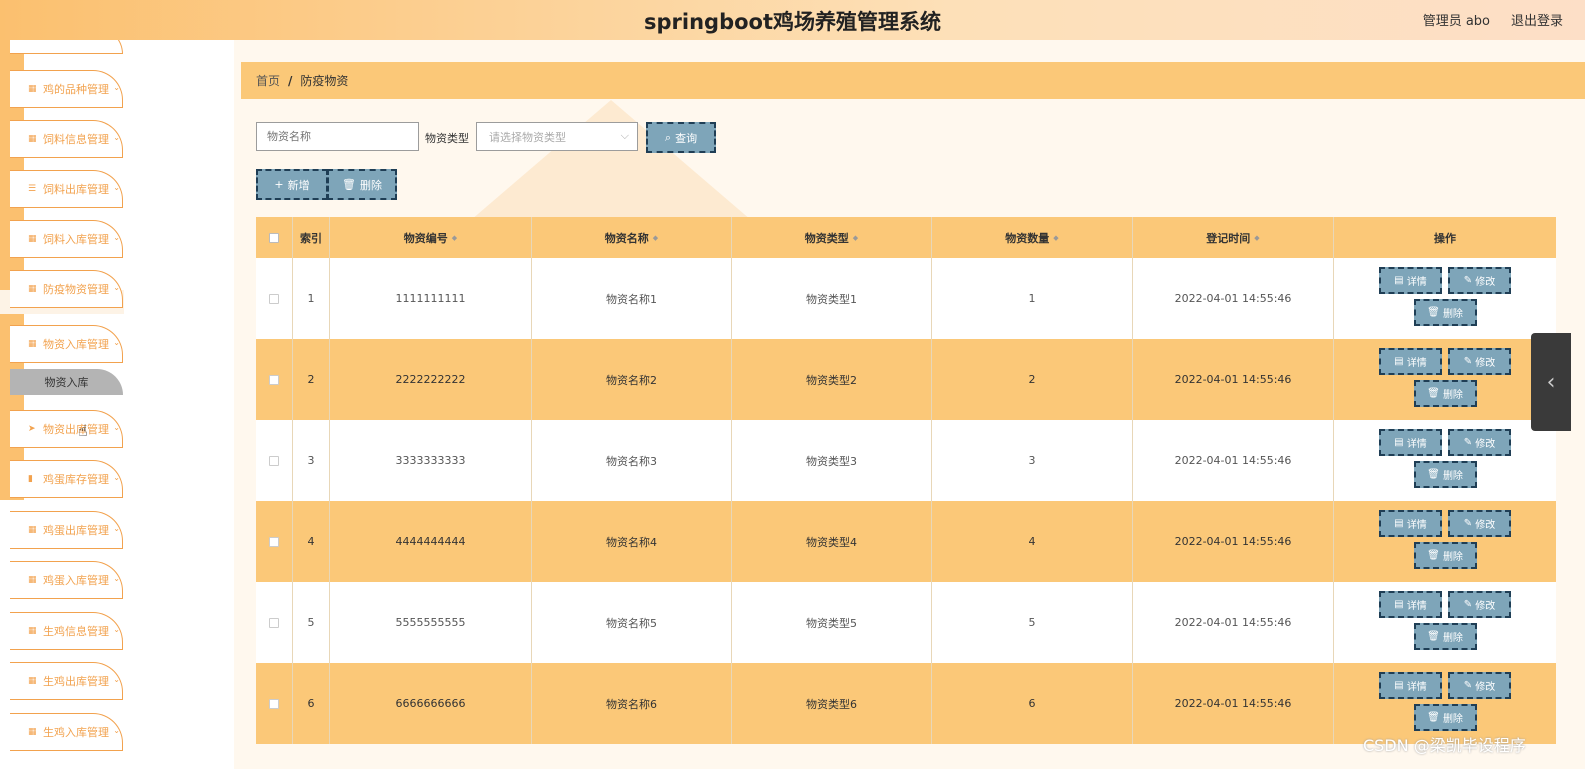 Image resolution: width=1585 pixels, height=769 pixels. What do you see at coordinates (66, 681) in the screenshot?
I see `sidebar-item: ▦ 生鸡出库管理 ⌄` at bounding box center [66, 681].